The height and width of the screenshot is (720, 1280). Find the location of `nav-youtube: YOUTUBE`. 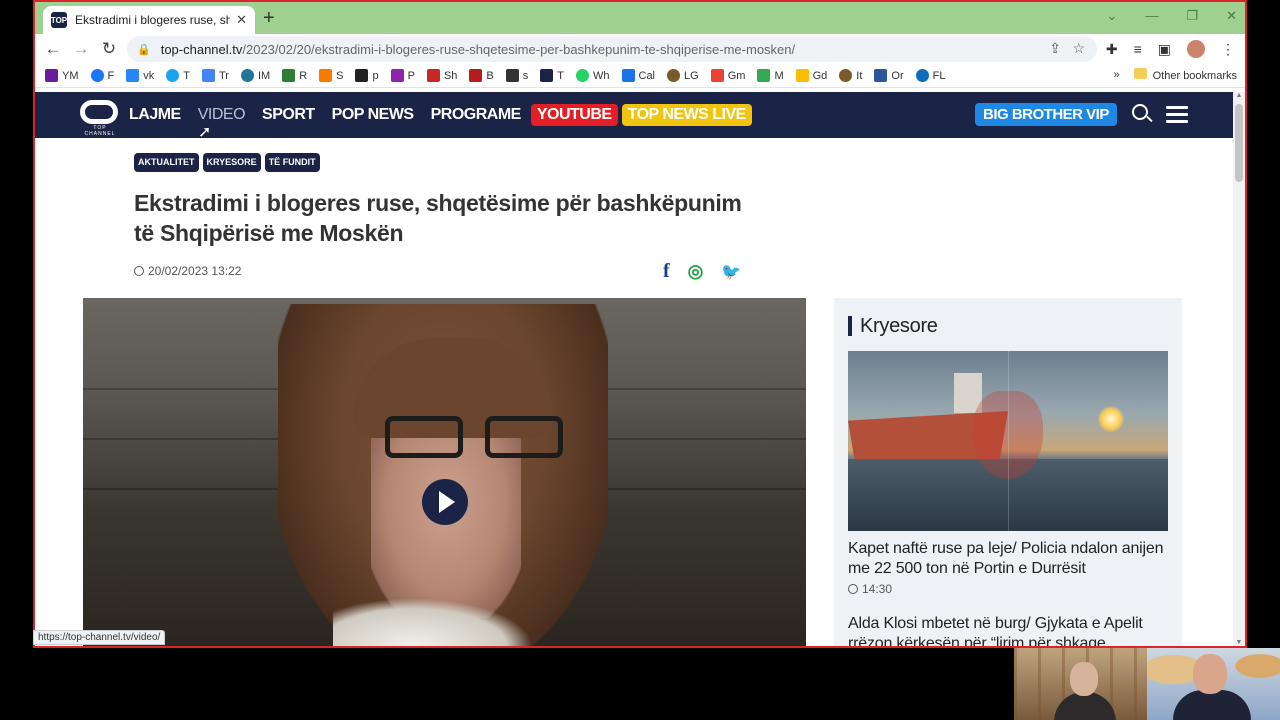

nav-youtube: YOUTUBE is located at coordinates (574, 115).